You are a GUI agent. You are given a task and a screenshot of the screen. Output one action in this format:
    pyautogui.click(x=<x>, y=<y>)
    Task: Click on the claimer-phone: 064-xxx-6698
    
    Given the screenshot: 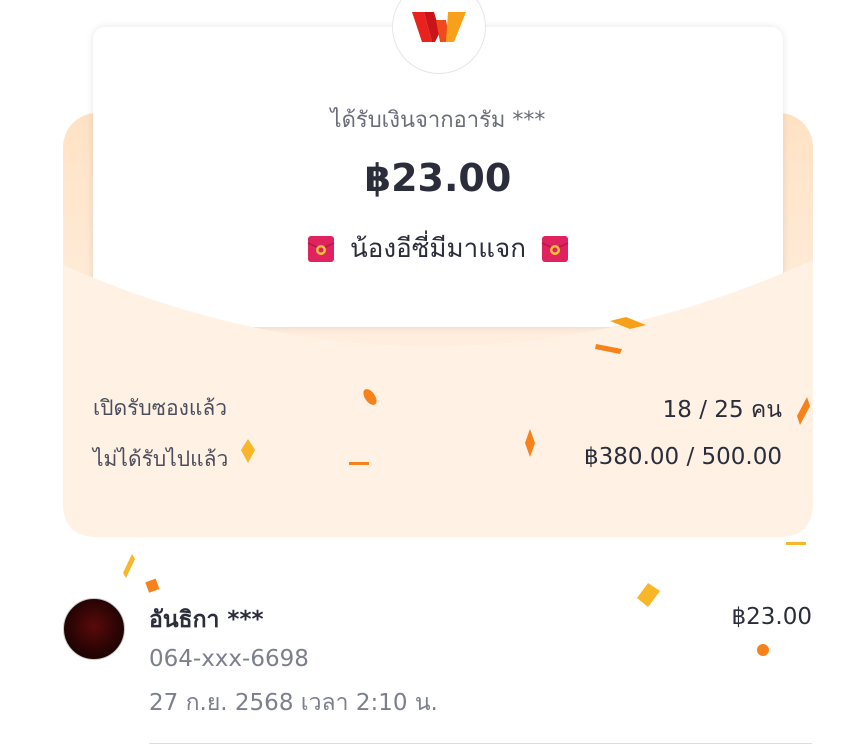 What is the action you would take?
    pyautogui.click(x=229, y=659)
    